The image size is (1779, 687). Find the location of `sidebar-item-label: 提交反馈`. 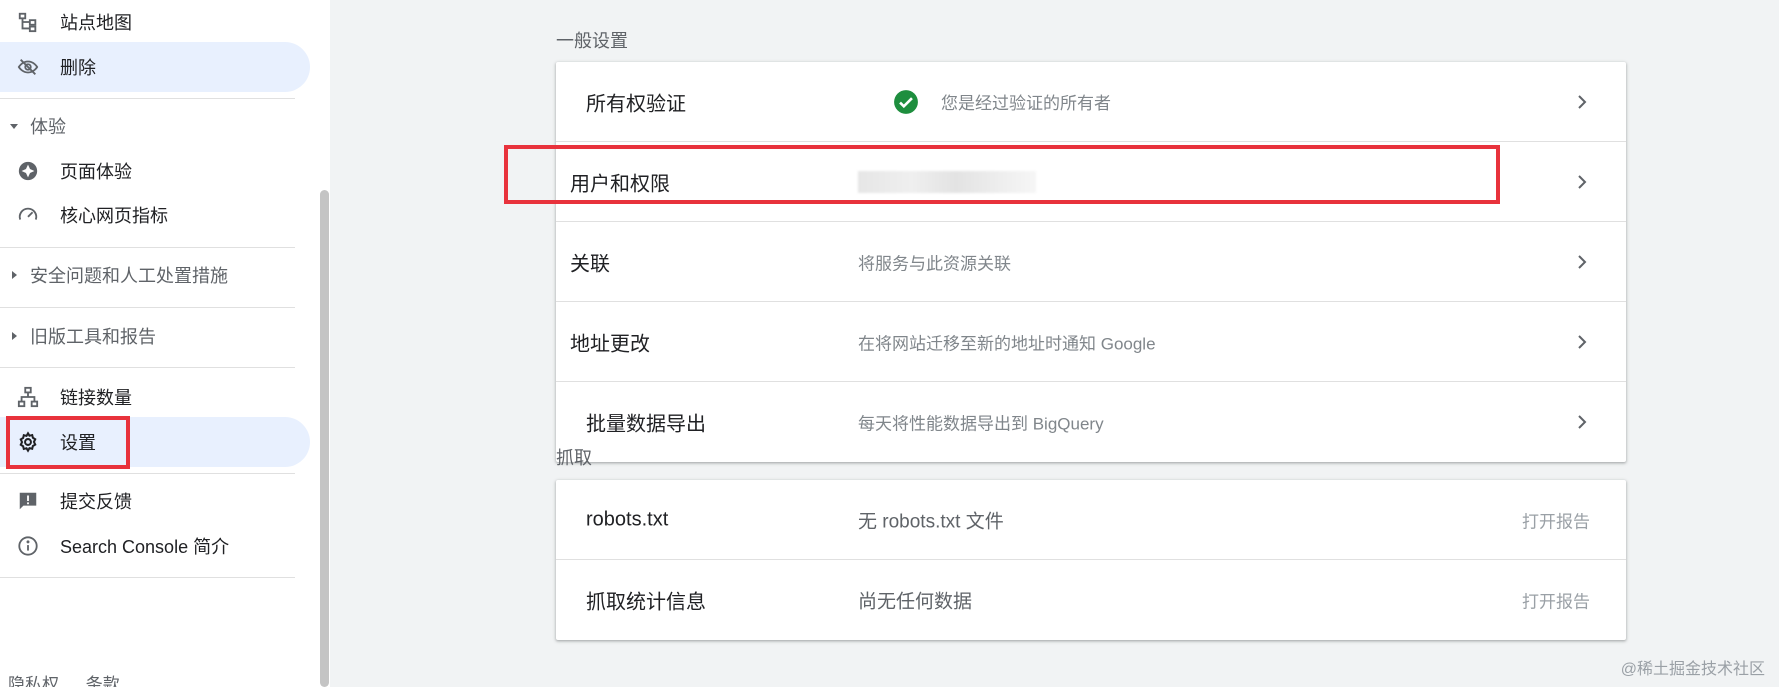

sidebar-item-label: 提交反馈 is located at coordinates (96, 502).